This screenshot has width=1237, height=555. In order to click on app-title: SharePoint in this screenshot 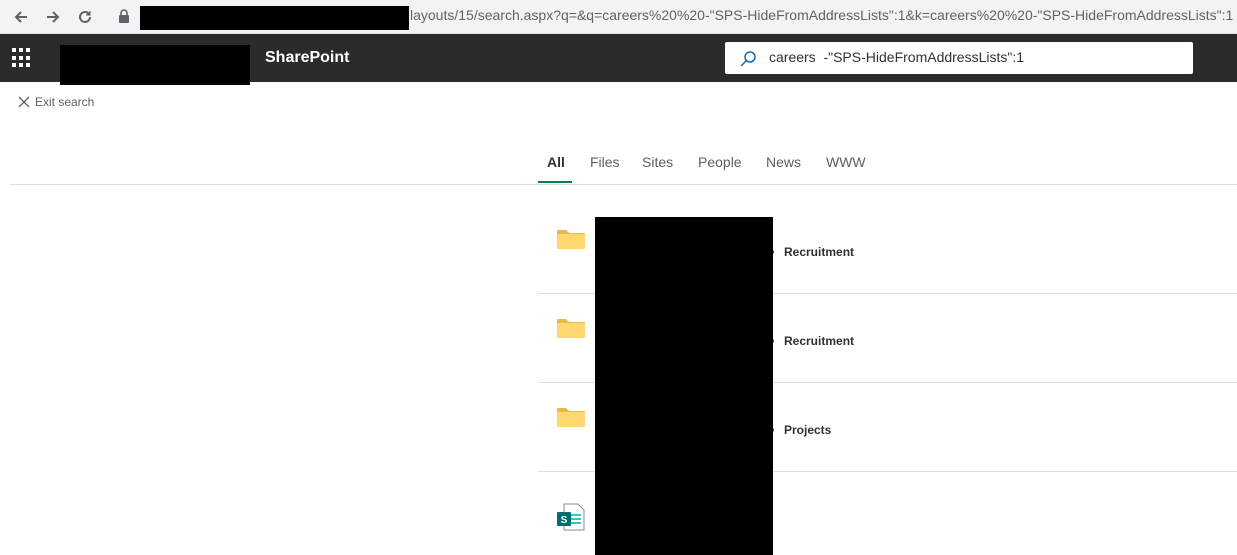, I will do `click(307, 58)`.